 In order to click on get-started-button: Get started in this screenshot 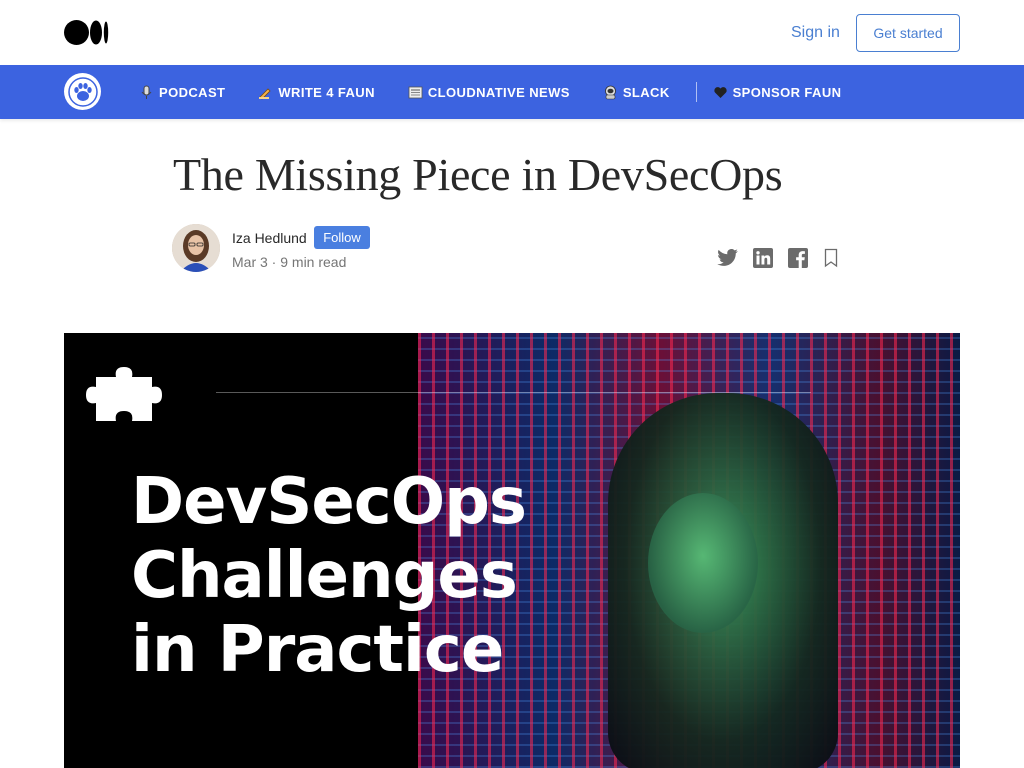, I will do `click(908, 33)`.